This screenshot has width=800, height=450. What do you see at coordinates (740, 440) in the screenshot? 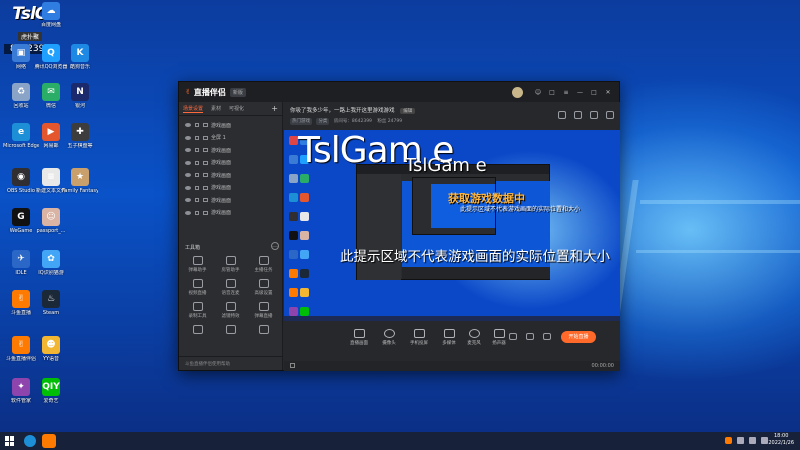
I see `network-icon` at bounding box center [740, 440].